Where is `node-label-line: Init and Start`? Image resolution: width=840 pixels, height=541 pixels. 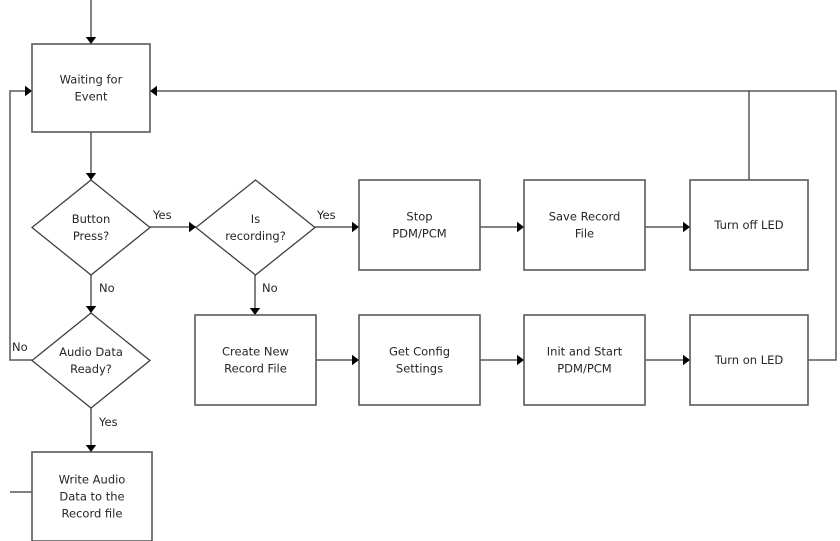 node-label-line: Init and Start is located at coordinates (585, 351).